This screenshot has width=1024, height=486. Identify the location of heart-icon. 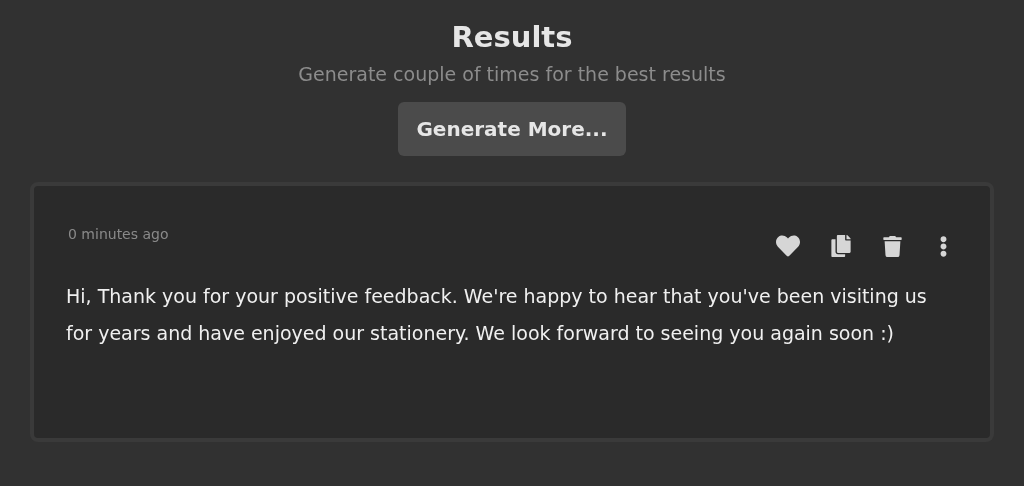
(788, 246).